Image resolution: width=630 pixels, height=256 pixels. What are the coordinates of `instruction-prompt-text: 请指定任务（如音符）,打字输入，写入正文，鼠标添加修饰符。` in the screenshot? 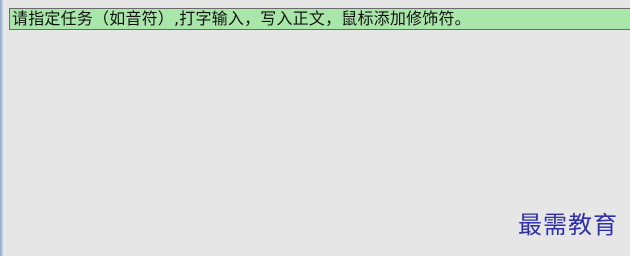 It's located at (241, 18).